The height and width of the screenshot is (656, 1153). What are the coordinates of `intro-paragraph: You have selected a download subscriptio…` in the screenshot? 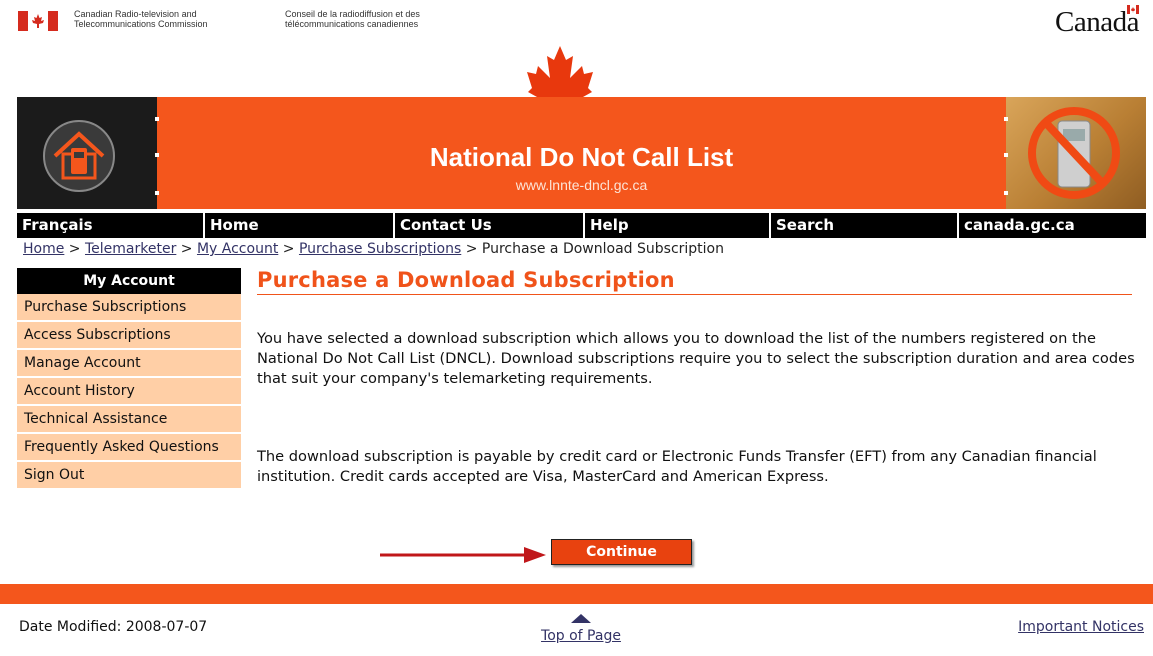 It's located at (696, 358).